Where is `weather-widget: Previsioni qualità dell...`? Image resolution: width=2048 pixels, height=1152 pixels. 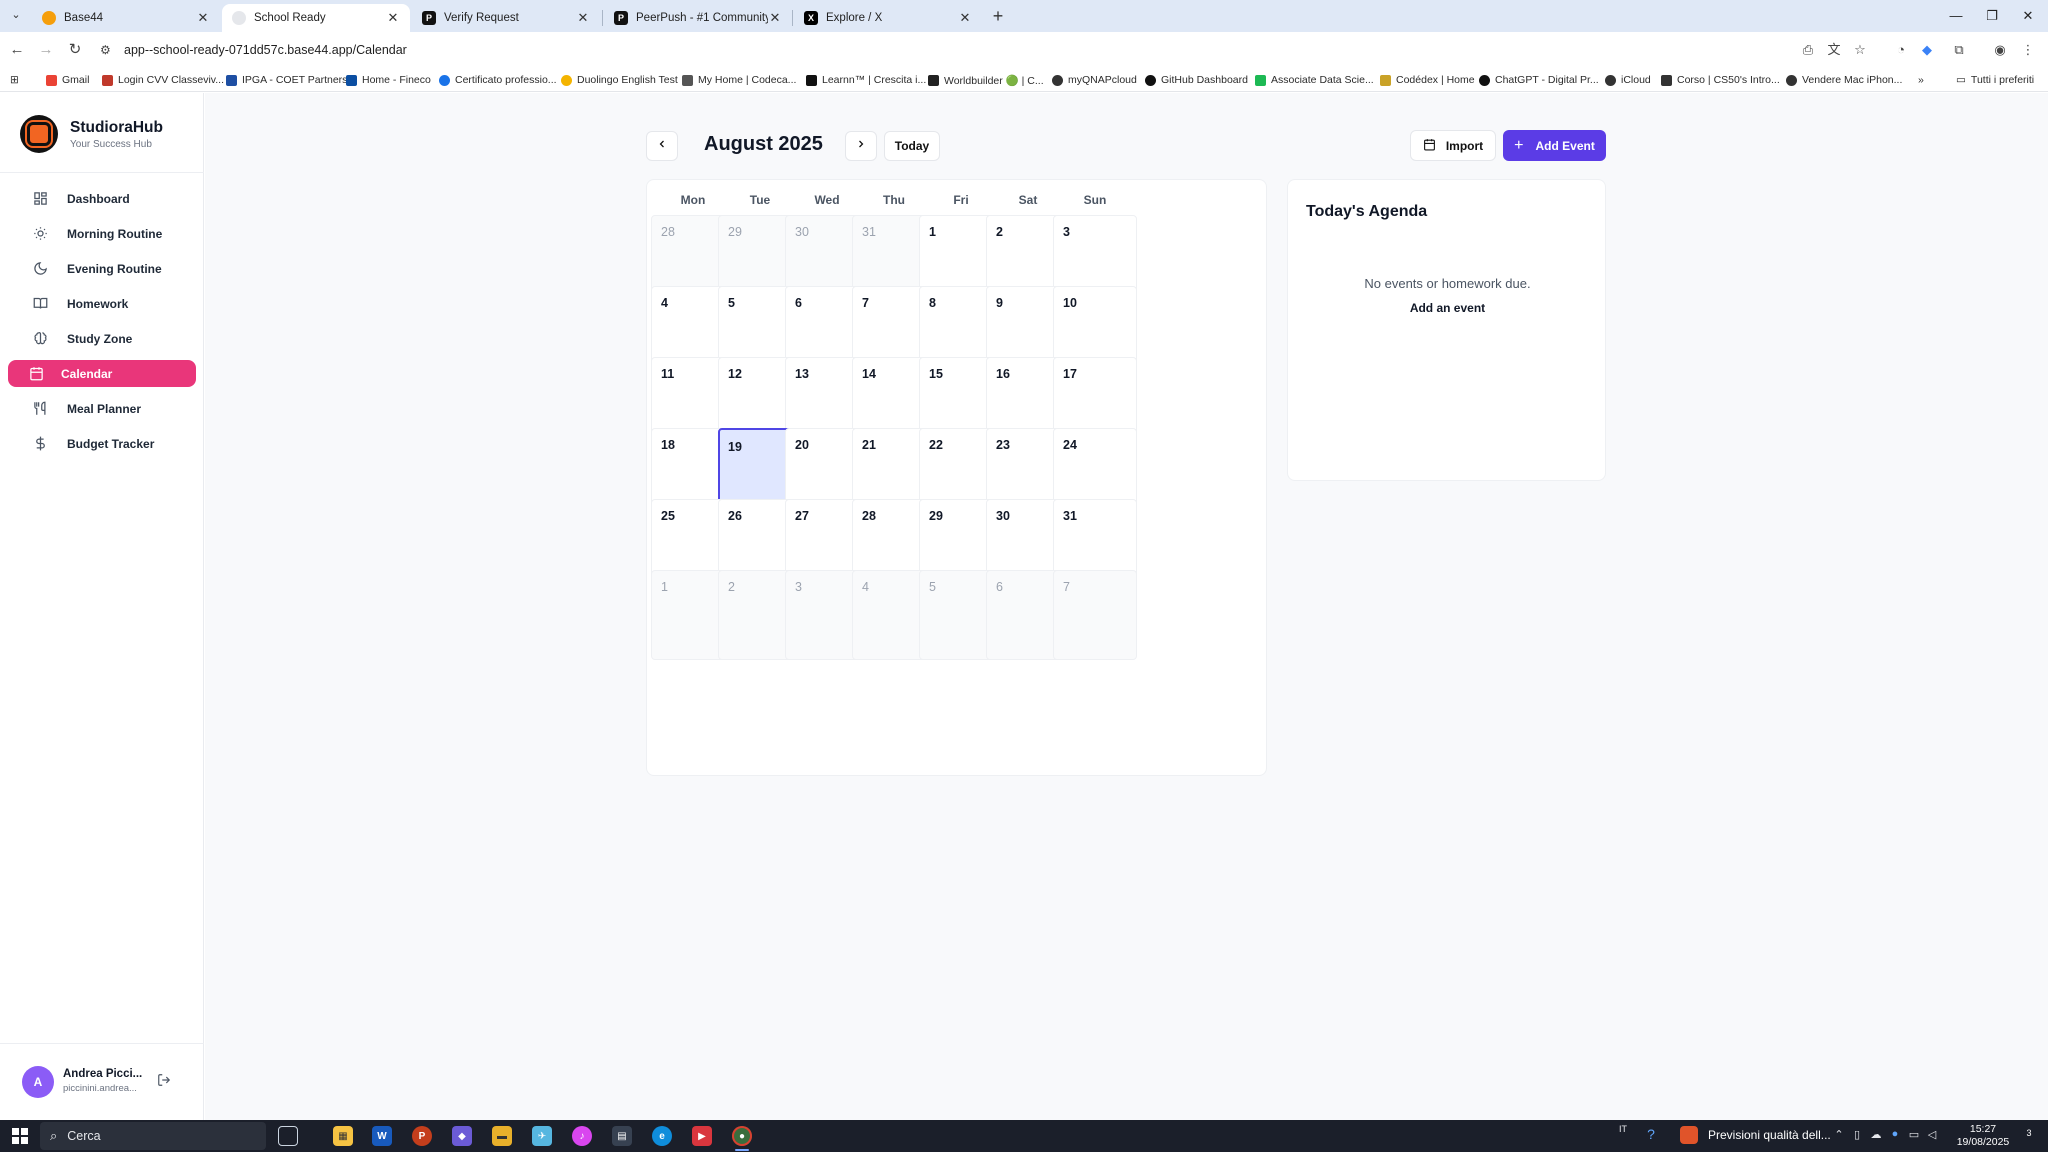
weather-widget: Previsioni qualità dell... is located at coordinates (1755, 1135).